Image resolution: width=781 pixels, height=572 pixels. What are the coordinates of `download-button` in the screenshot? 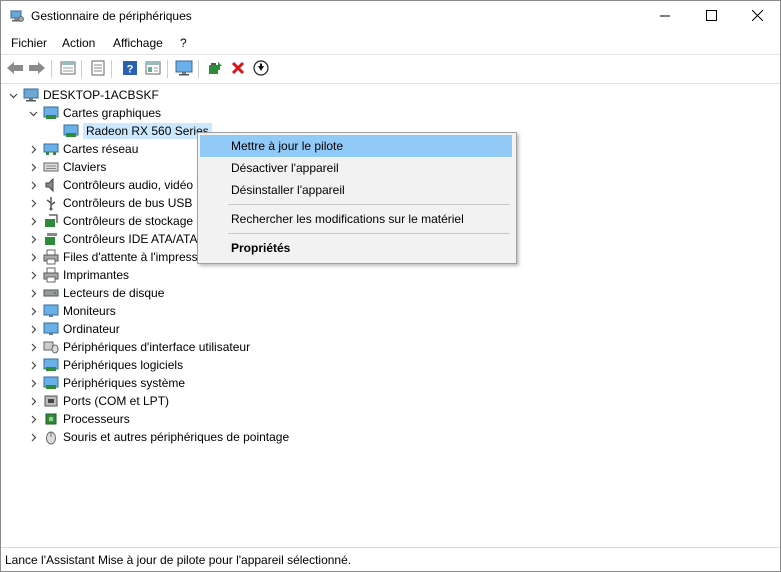 It's located at (261, 69).